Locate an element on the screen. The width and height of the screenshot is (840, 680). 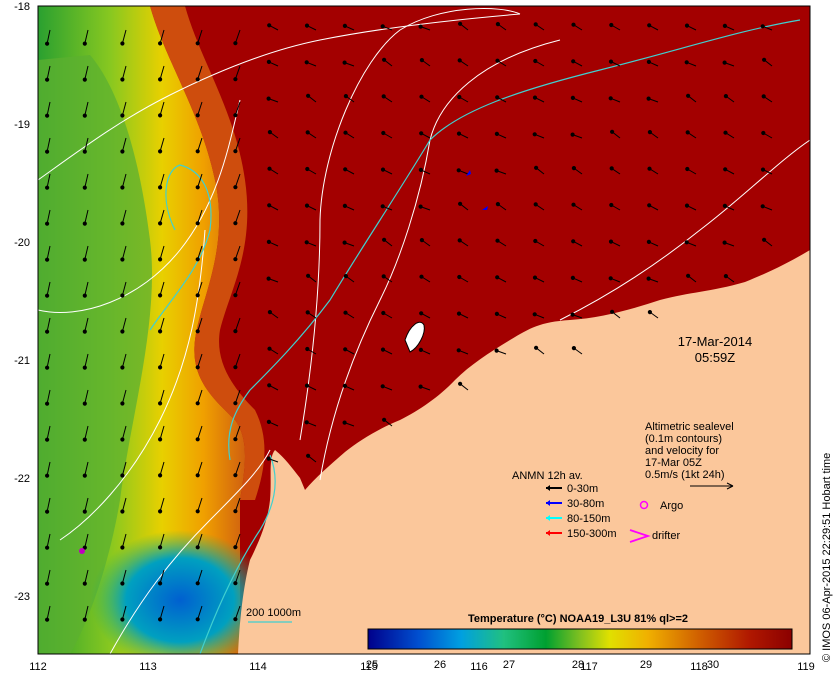
anmn-legend-label: 150-300m is located at coordinates (592, 534).